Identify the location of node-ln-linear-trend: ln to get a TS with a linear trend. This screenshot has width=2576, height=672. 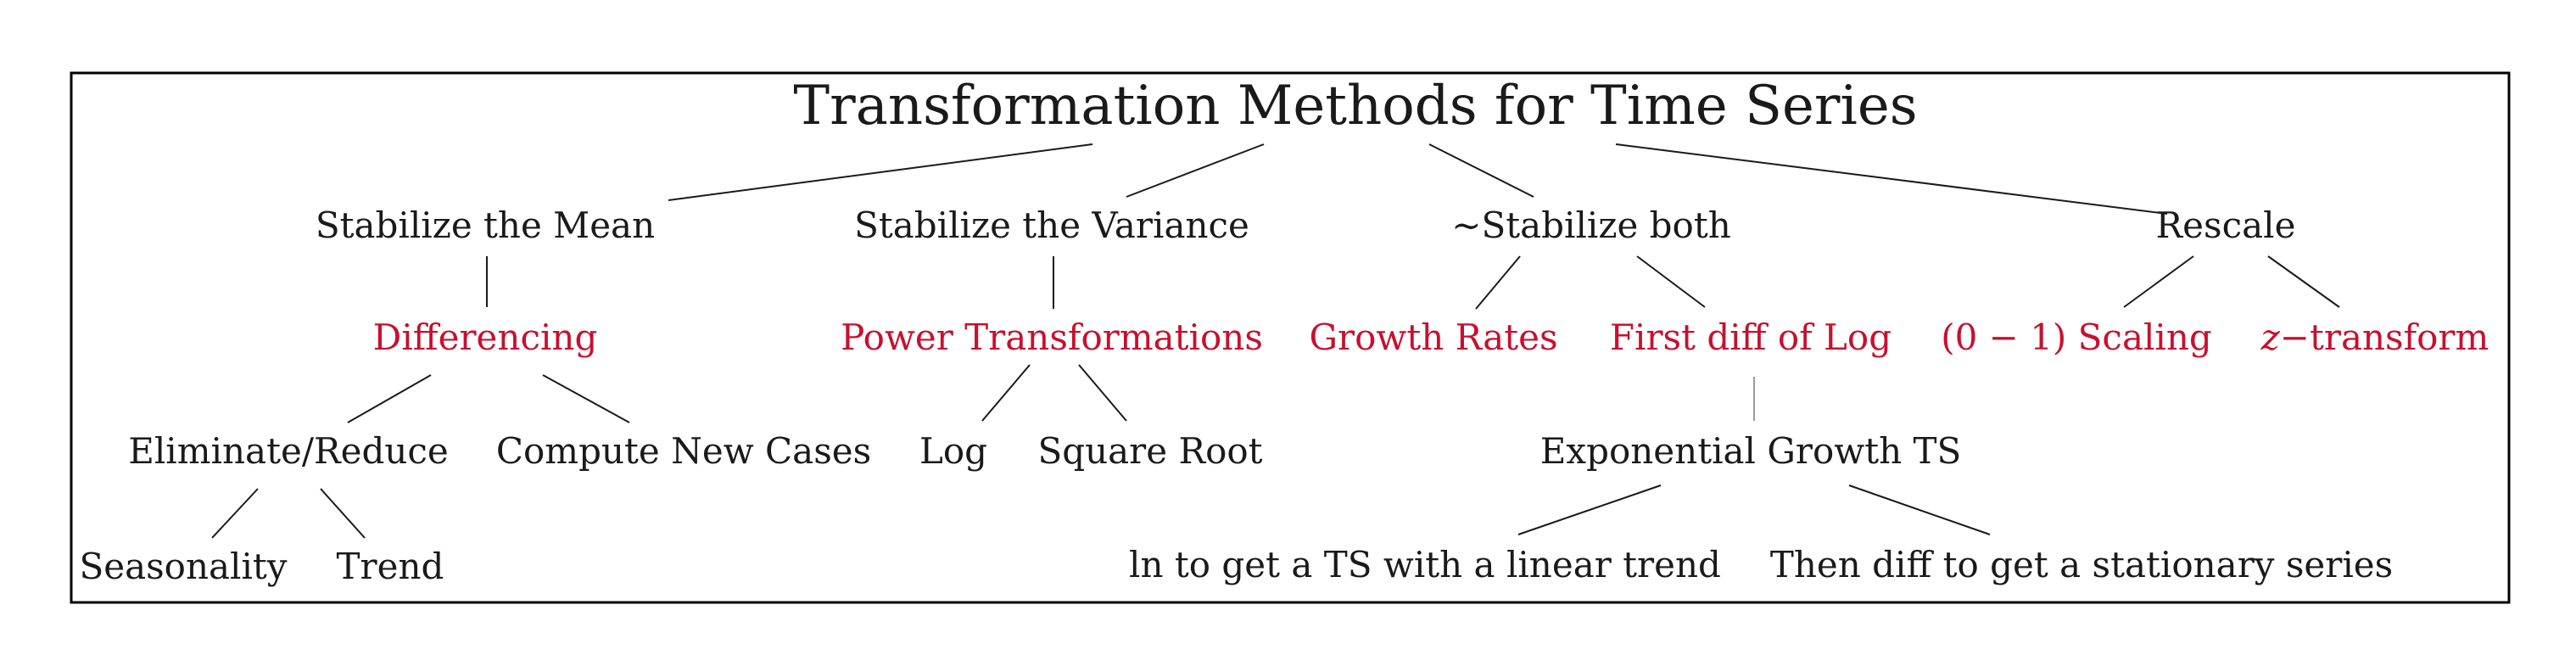
(1425, 564).